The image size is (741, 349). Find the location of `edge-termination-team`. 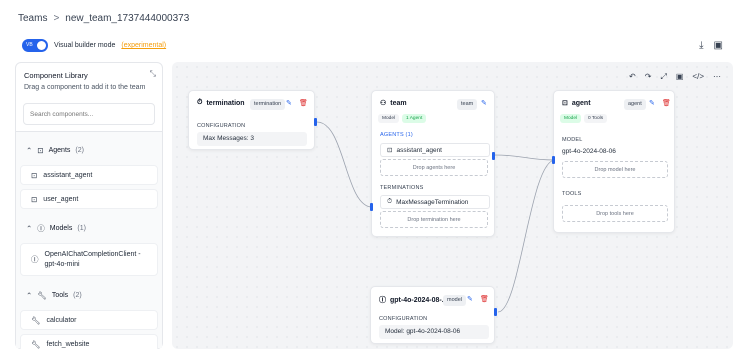

edge-termination-team is located at coordinates (344, 164).